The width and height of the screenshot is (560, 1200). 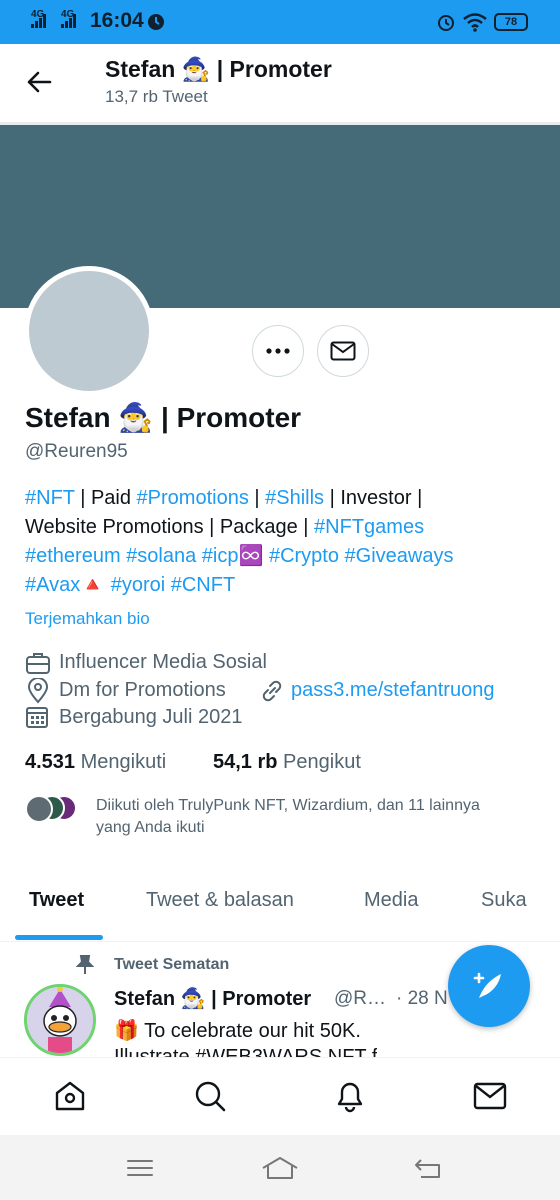 What do you see at coordinates (89, 331) in the screenshot?
I see `profile-avatar` at bounding box center [89, 331].